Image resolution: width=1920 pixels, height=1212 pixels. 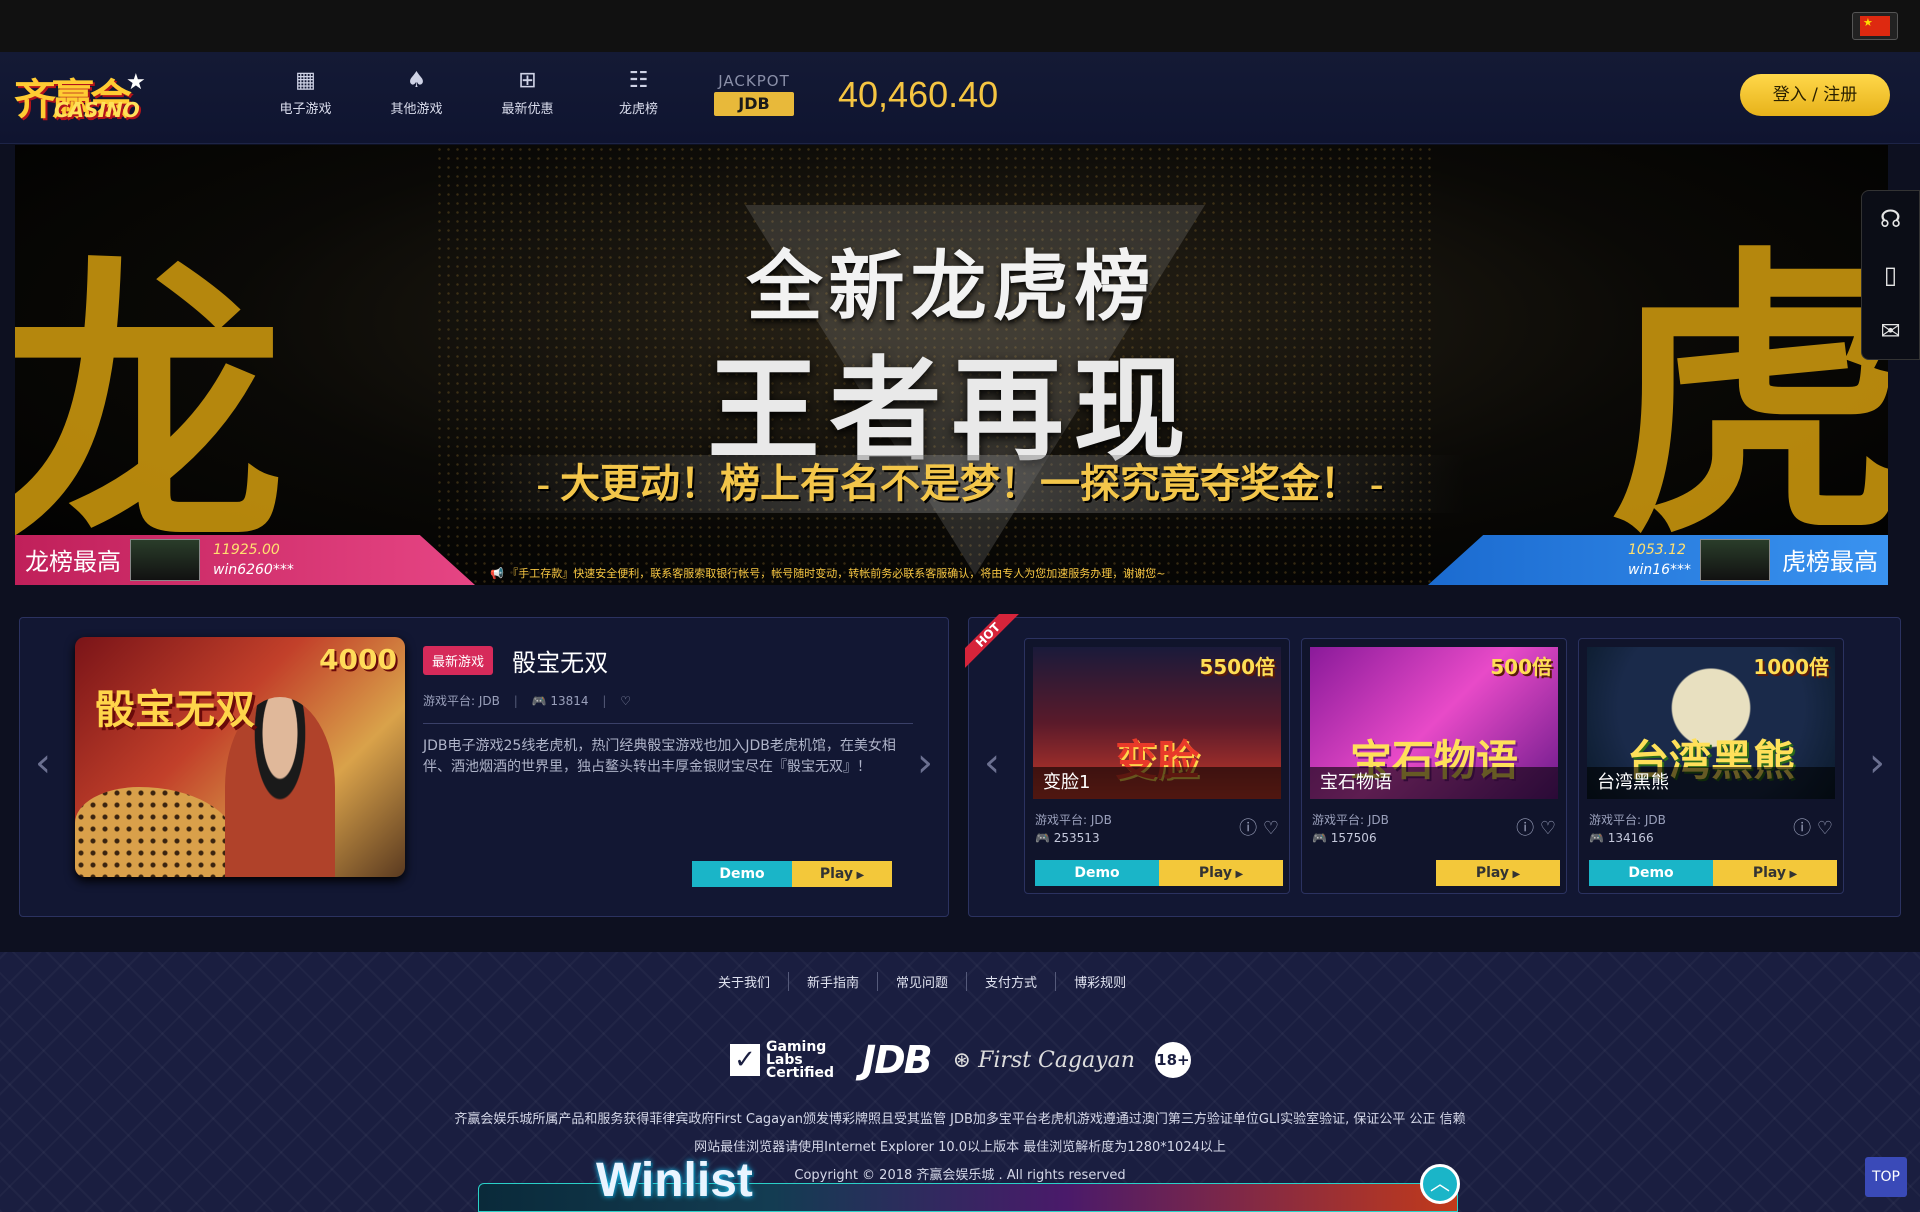 I want to click on play-count: 🎮 253513, so click(x=1067, y=838).